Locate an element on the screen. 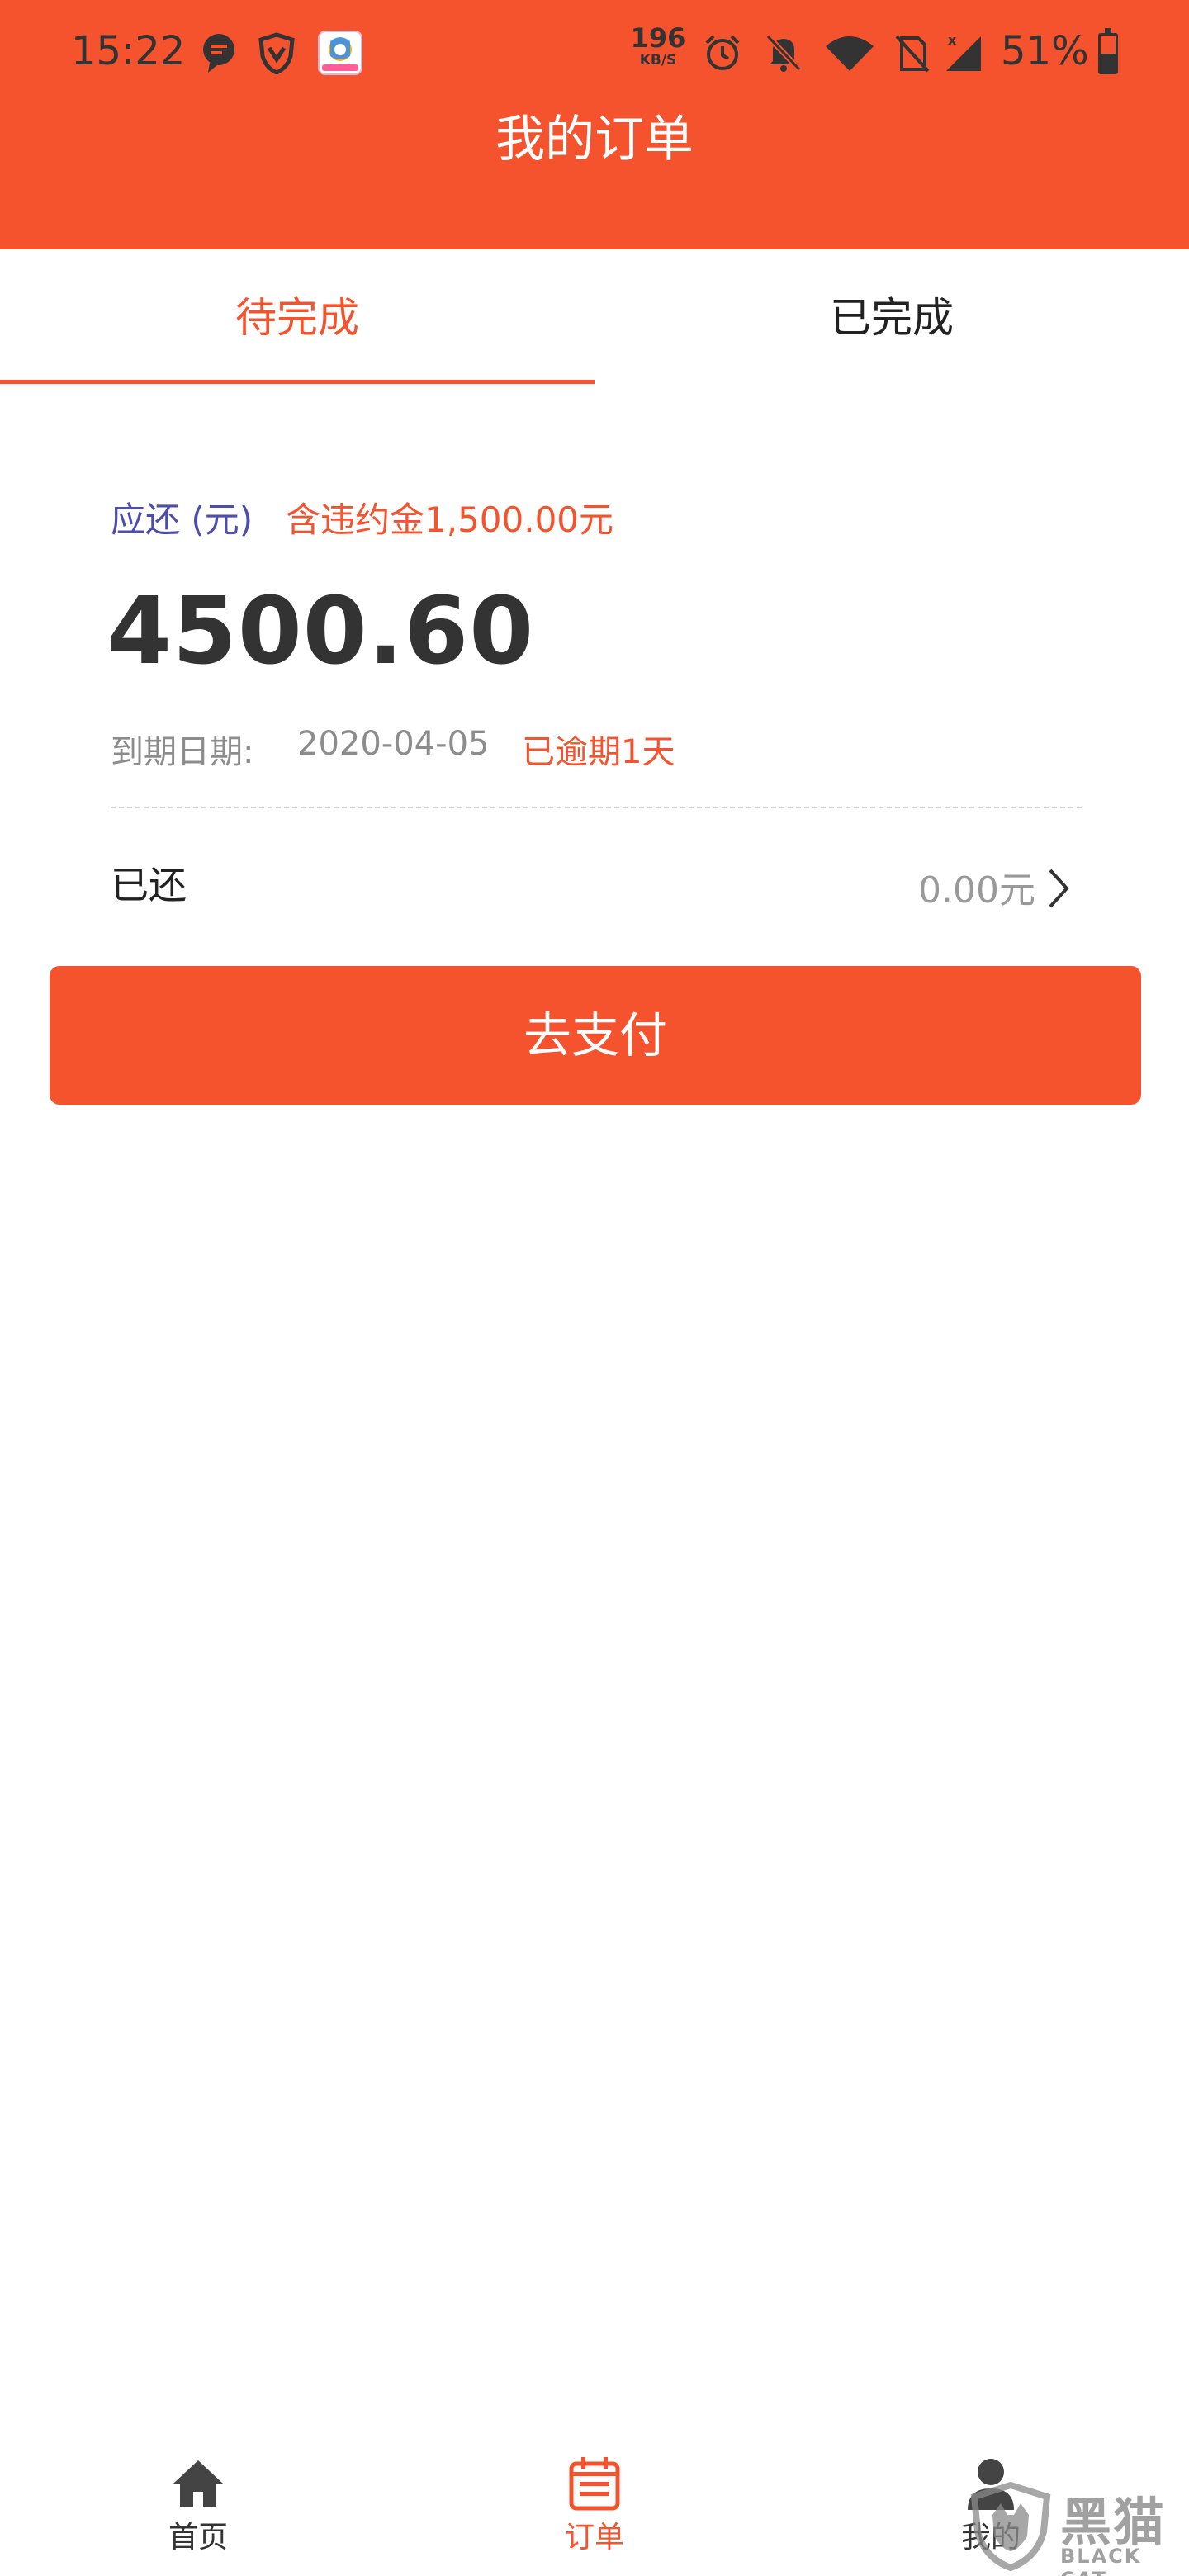  active-tab-indicator is located at coordinates (297, 382).